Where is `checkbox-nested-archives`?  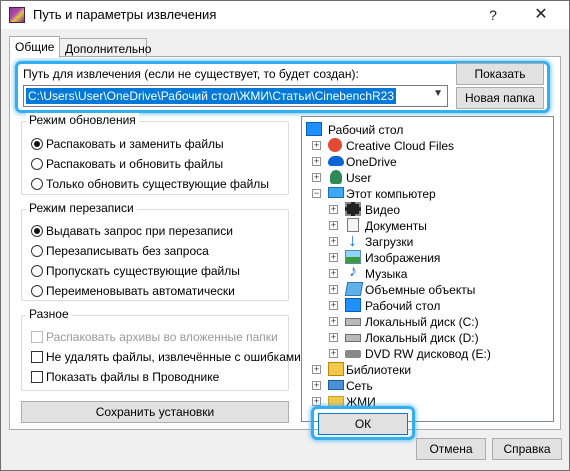
checkbox-nested-archives is located at coordinates (37, 337).